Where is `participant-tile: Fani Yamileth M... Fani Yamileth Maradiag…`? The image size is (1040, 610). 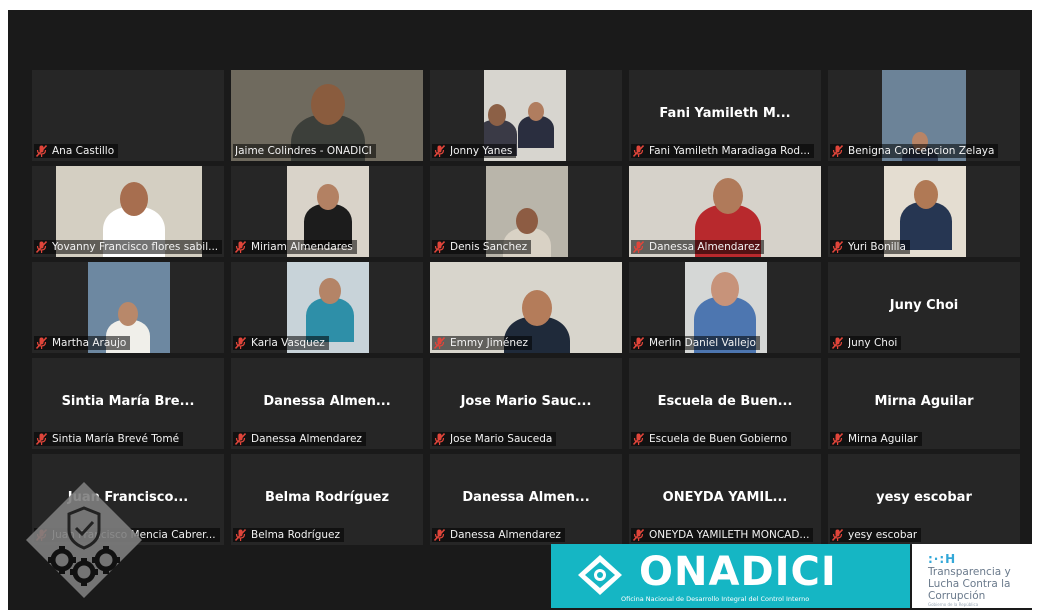 participant-tile: Fani Yamileth M... Fani Yamileth Maradiag… is located at coordinates (725, 115).